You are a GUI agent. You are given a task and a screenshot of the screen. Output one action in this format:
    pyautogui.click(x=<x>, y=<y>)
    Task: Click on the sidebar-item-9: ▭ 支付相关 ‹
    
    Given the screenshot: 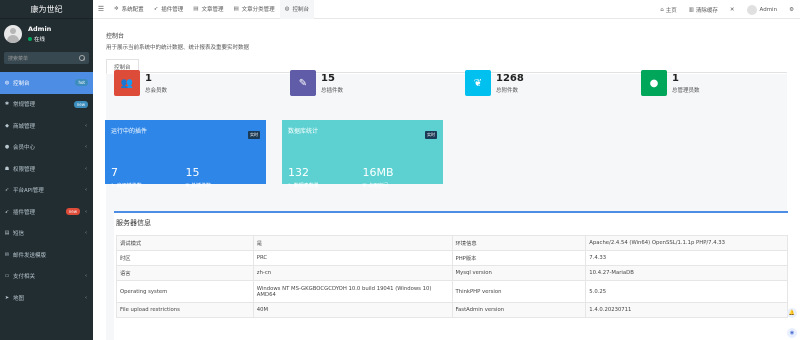 What is the action you would take?
    pyautogui.click(x=46, y=277)
    